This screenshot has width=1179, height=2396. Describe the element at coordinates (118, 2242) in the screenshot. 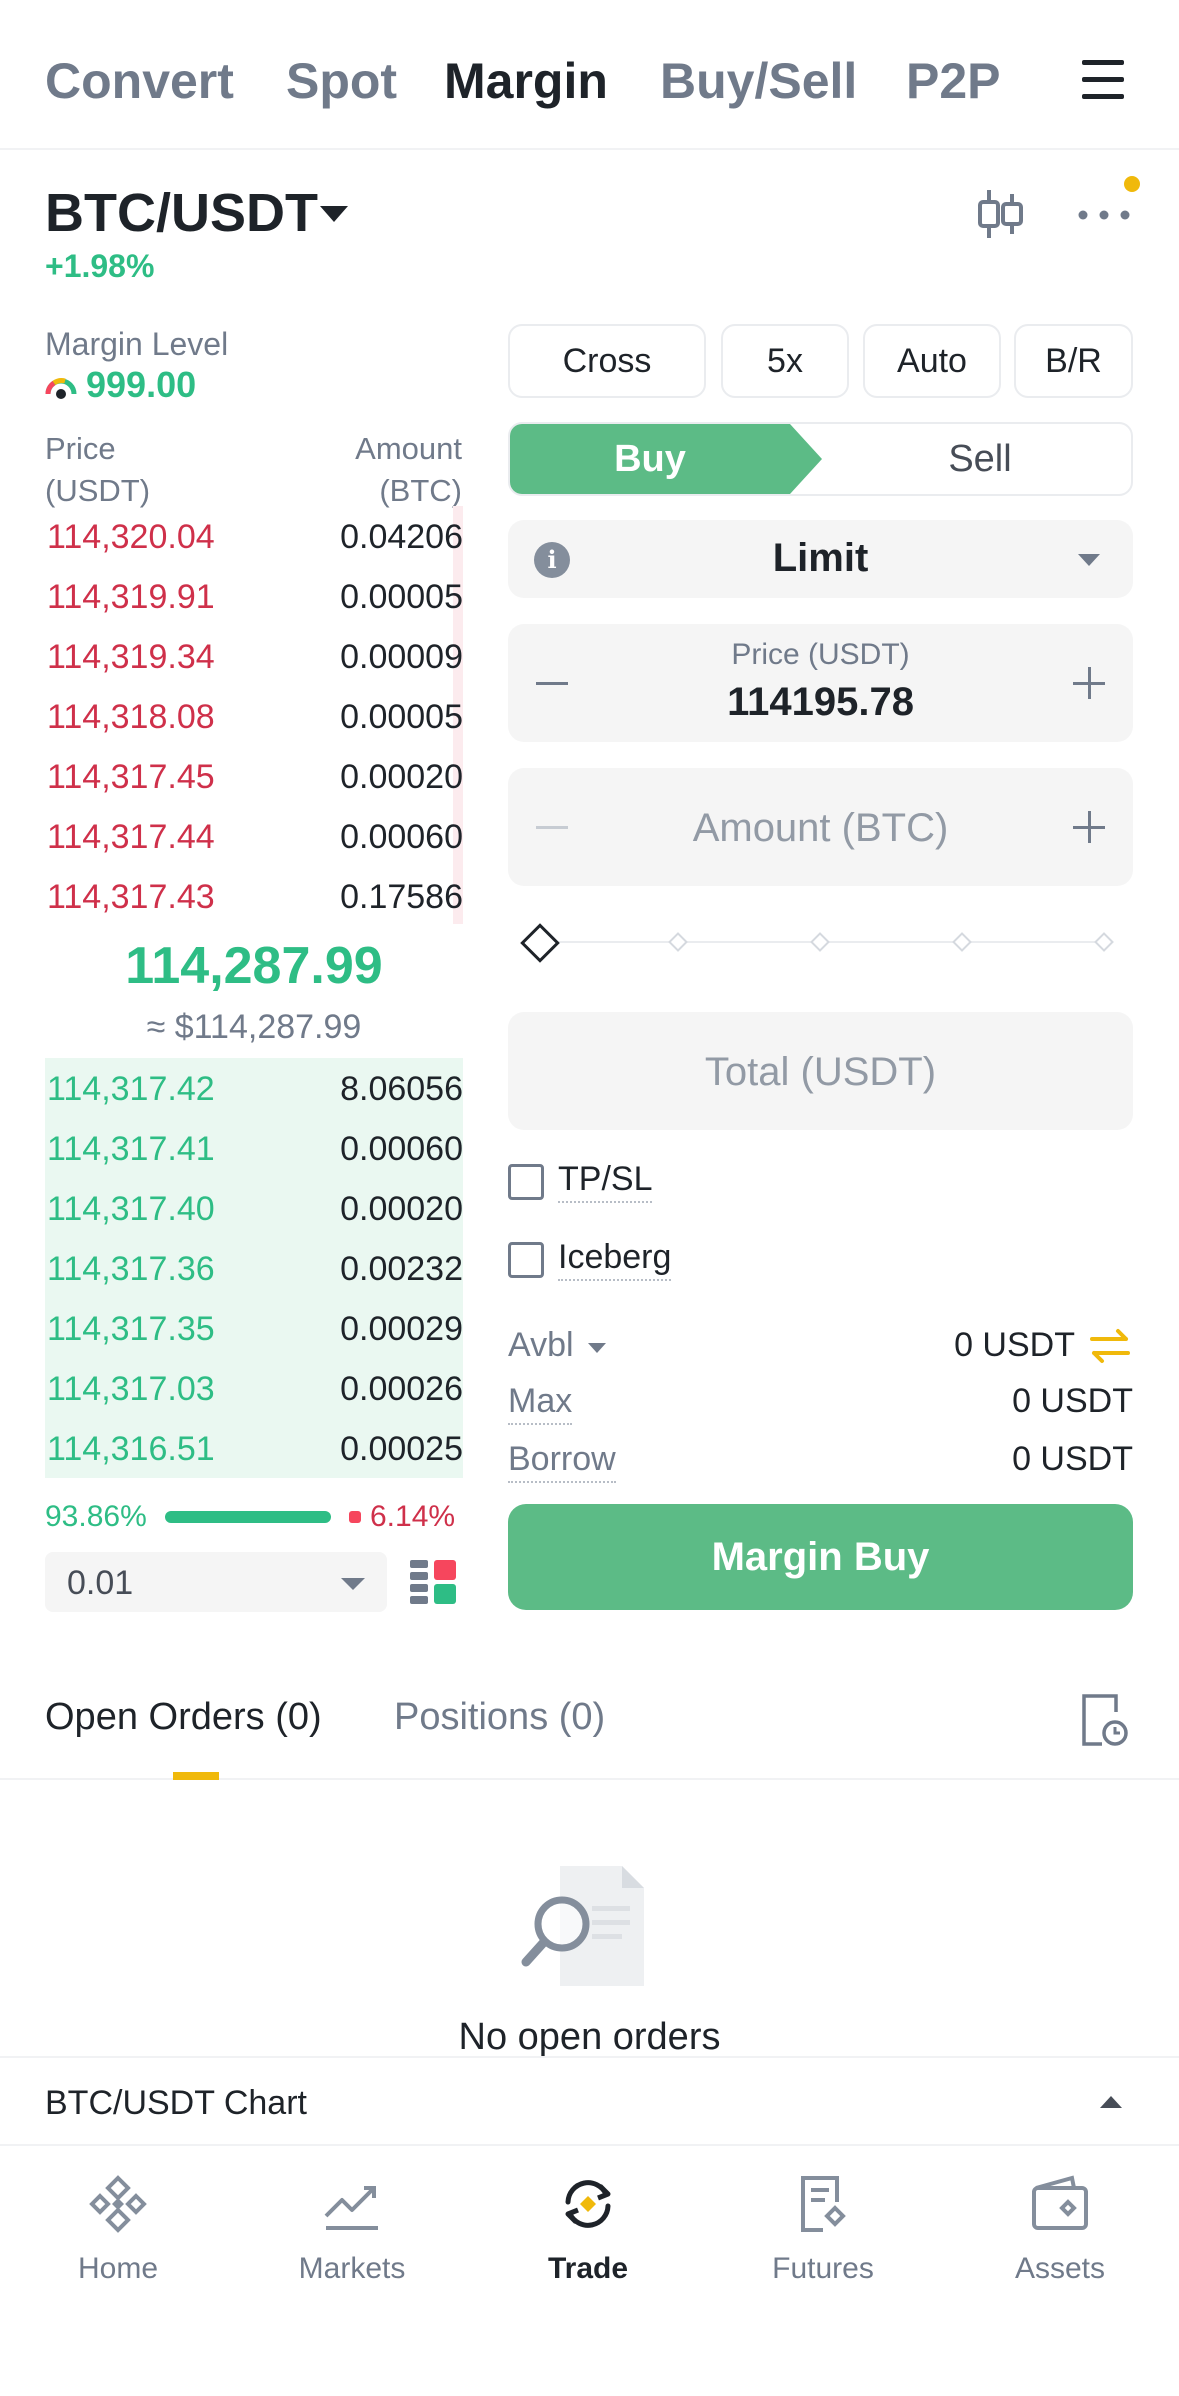

I see `nav-home: Home` at that location.